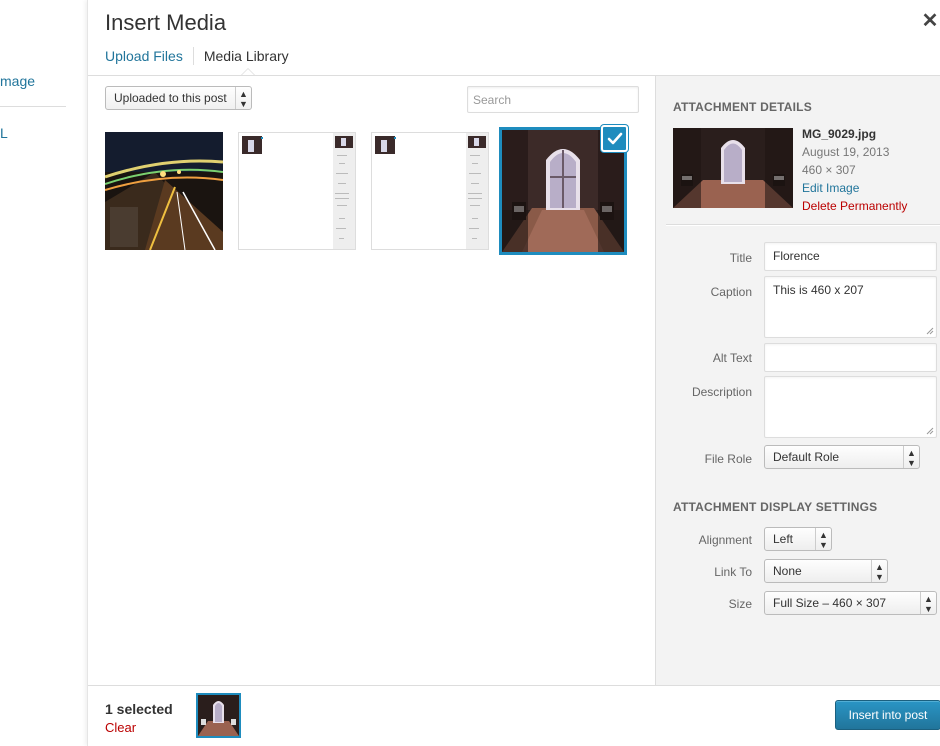 This screenshot has width=940, height=746. I want to click on attachment-dimensions: 460 × 307, so click(829, 170).